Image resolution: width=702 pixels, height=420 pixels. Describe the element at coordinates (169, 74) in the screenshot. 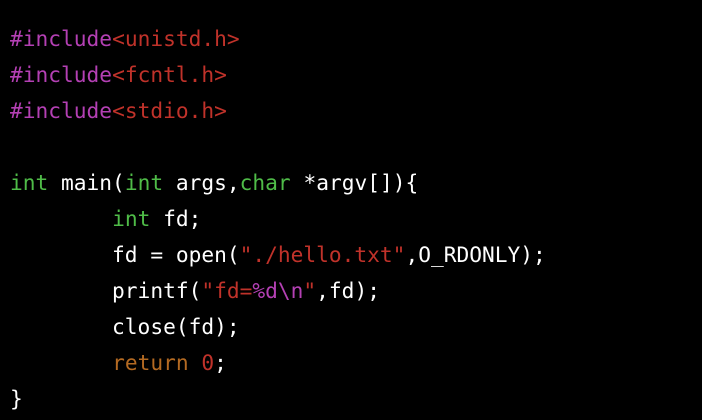

I see `header-name: <fcntl.h>` at that location.